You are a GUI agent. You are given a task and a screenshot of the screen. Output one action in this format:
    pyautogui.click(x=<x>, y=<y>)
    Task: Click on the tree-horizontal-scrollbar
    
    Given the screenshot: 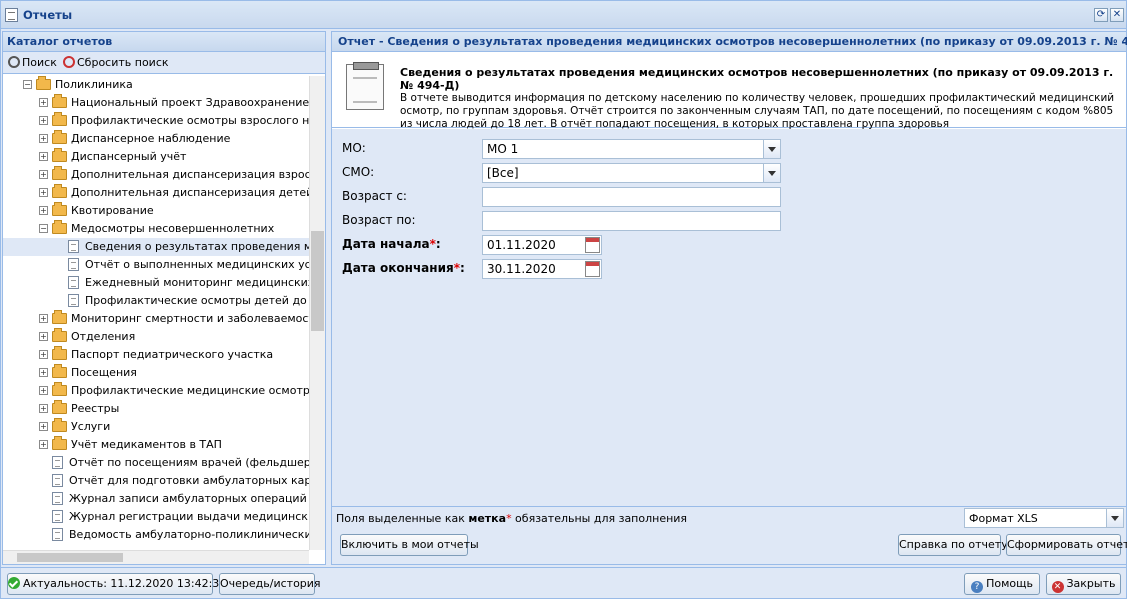 What is the action you would take?
    pyautogui.click(x=156, y=557)
    